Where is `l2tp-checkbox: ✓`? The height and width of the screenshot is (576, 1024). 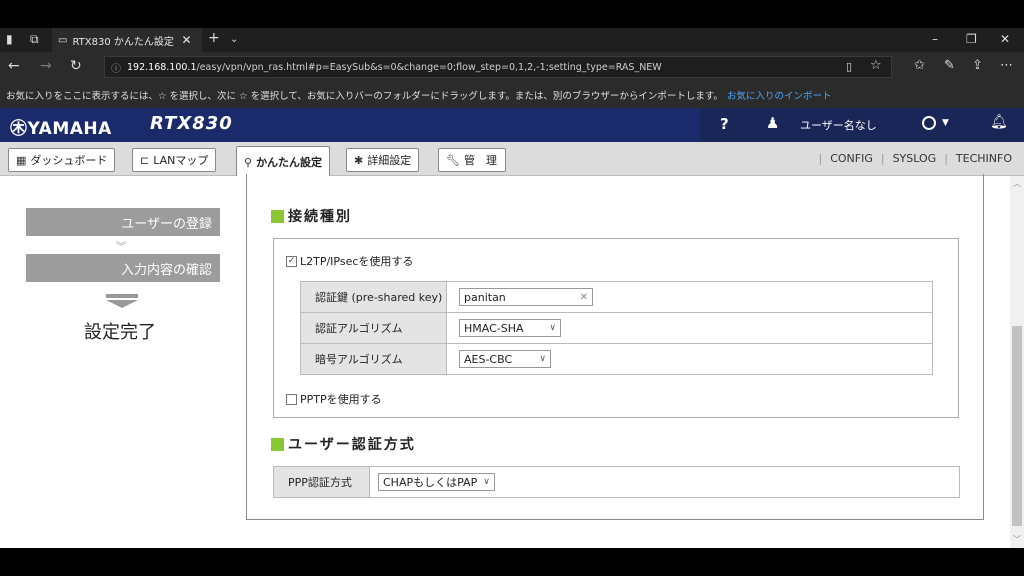 l2tp-checkbox: ✓ is located at coordinates (291, 261).